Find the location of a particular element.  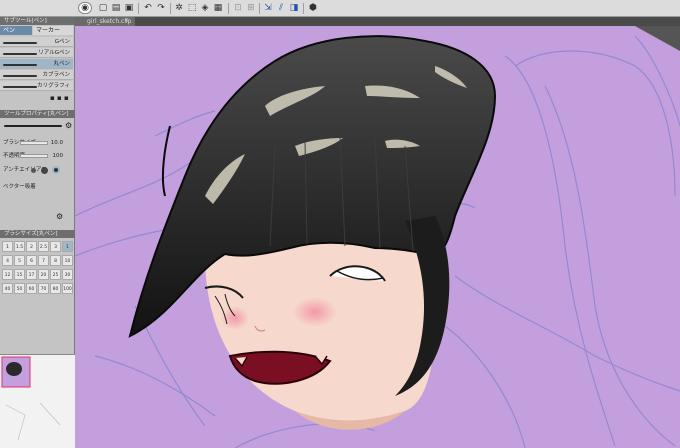

brush-size-cell: 2 is located at coordinates (31, 246).